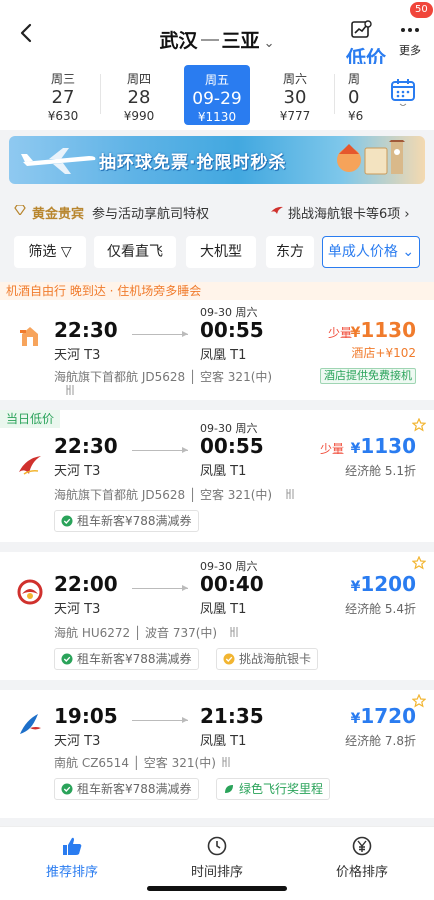 Image resolution: width=434 pixels, height=900 pixels. I want to click on price: ¥1720, so click(383, 716).